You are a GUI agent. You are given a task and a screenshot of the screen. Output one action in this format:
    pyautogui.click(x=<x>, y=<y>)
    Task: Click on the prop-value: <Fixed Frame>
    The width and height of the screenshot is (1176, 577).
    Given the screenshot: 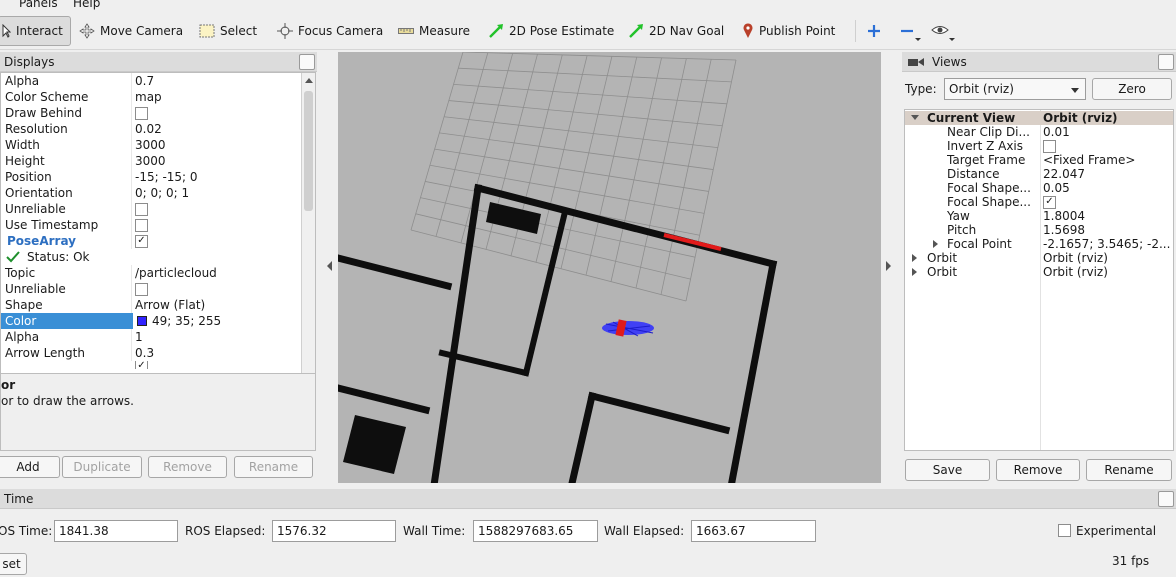 What is the action you would take?
    pyautogui.click(x=1089, y=160)
    